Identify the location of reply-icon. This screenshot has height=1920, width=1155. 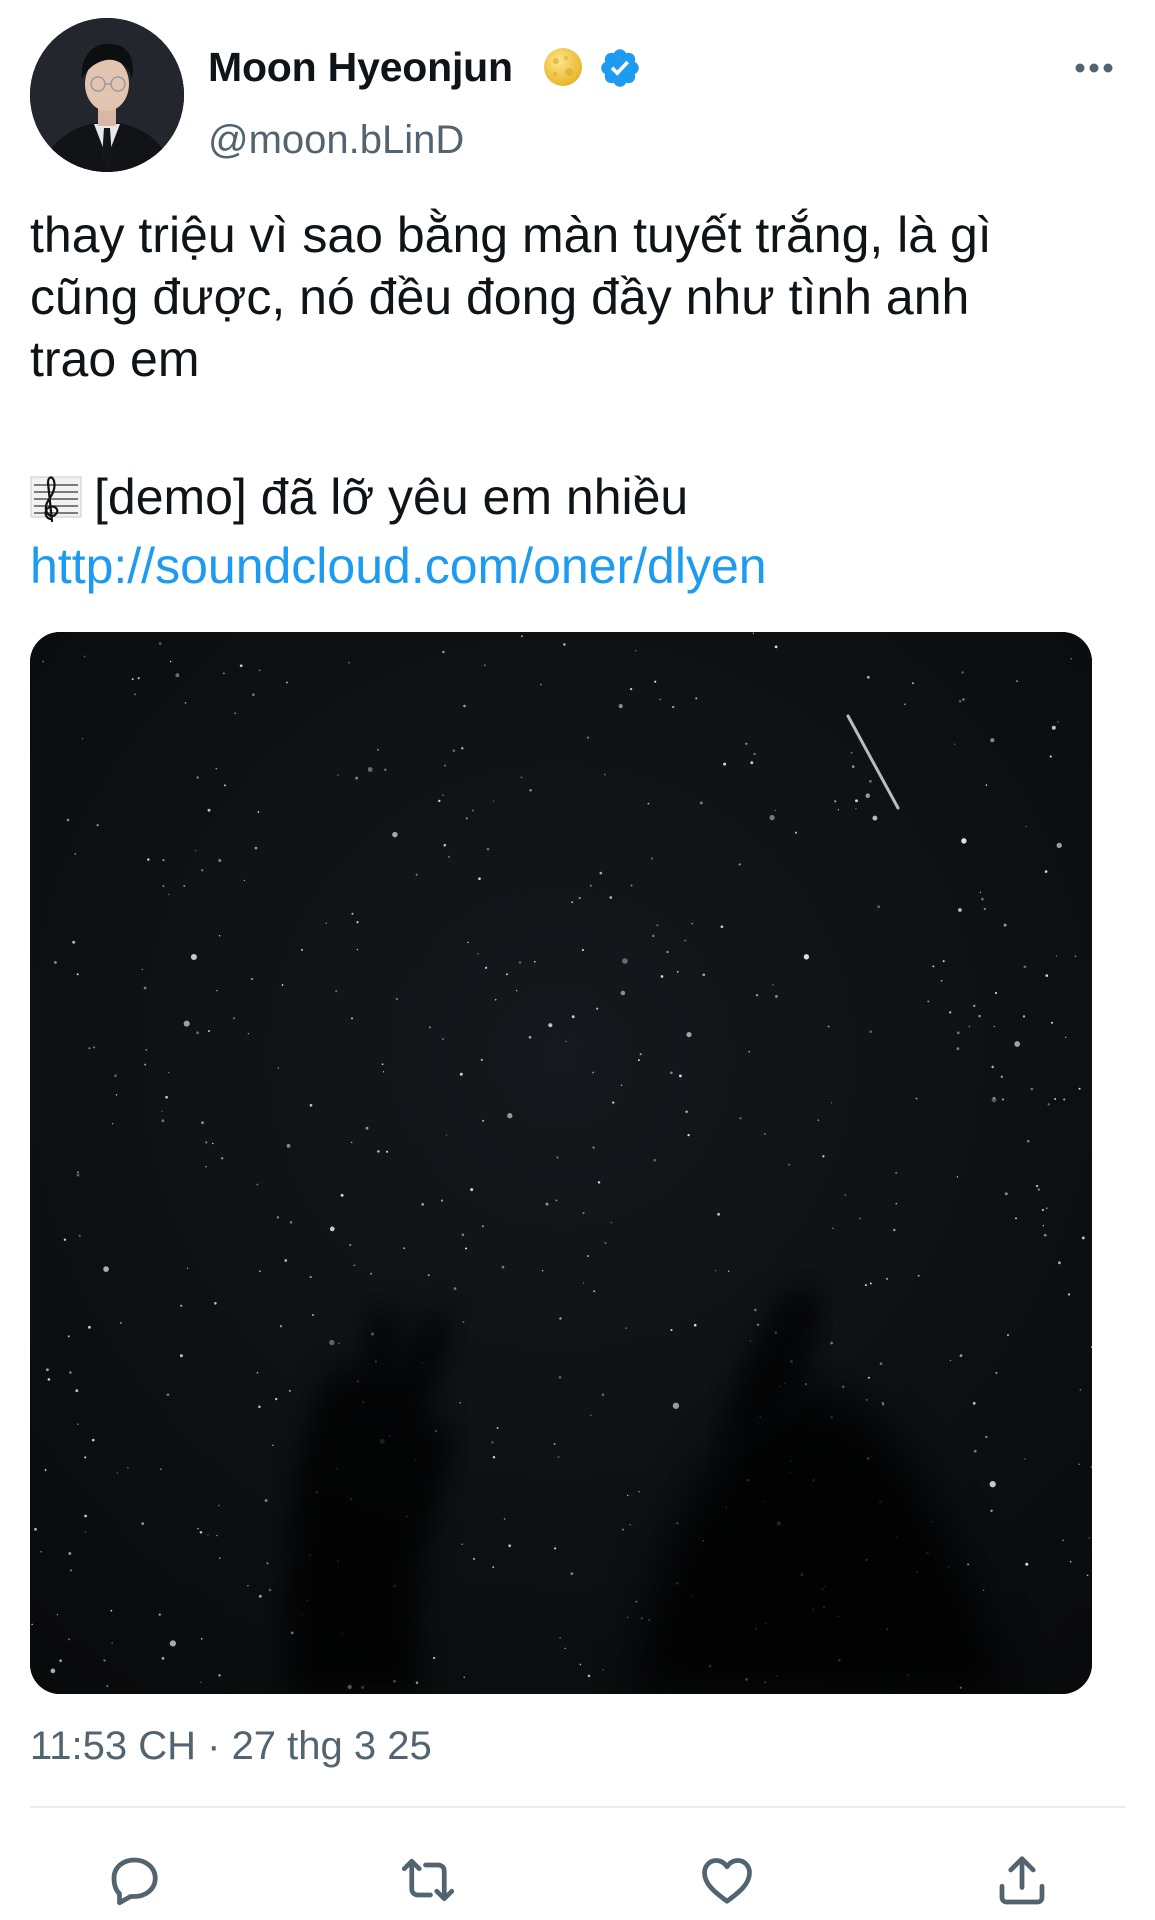
(134, 1880).